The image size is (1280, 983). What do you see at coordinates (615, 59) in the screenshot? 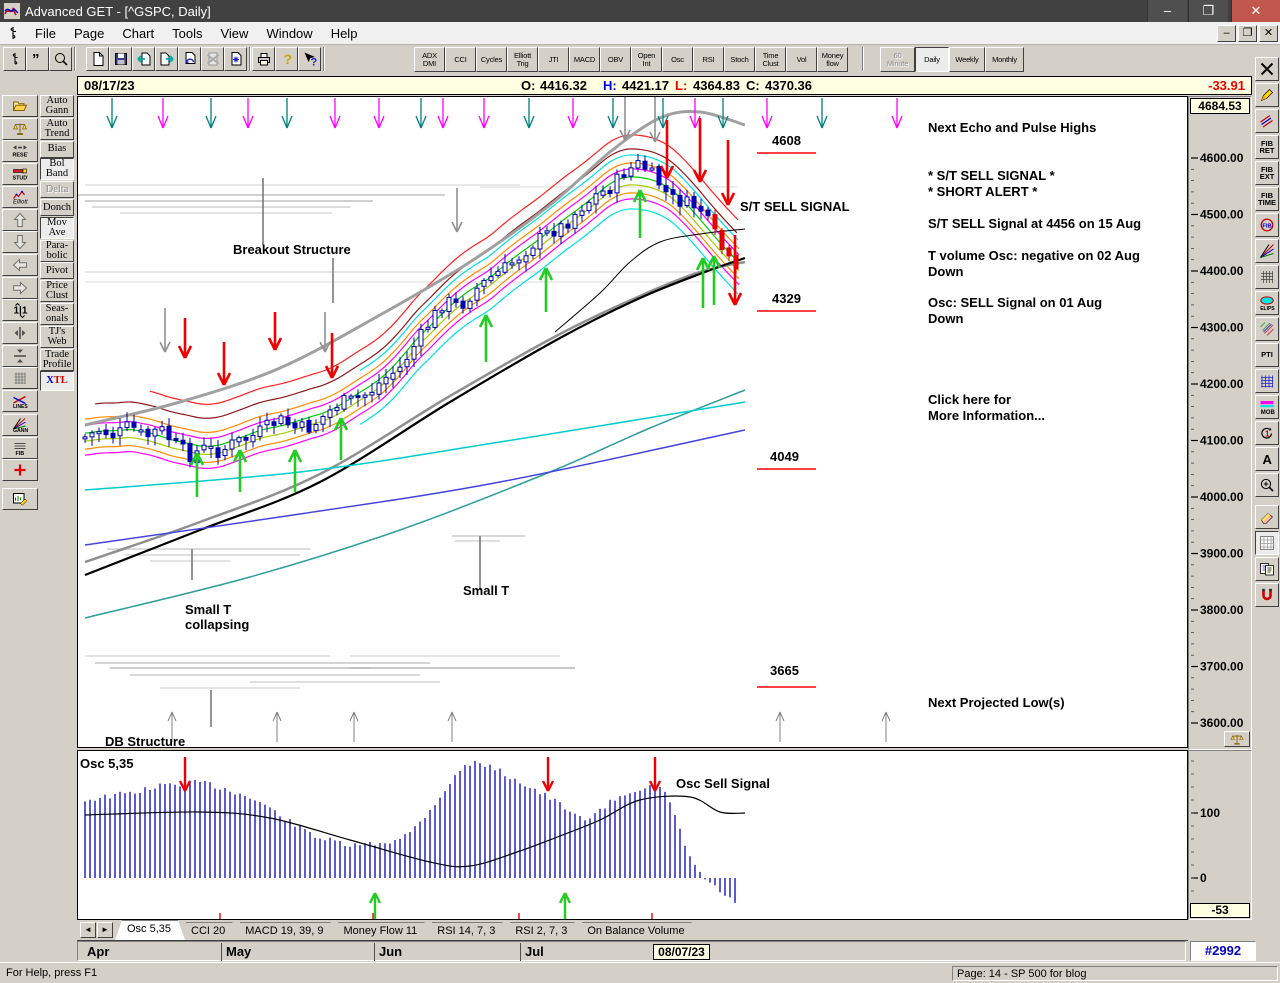
I see `indicator-obv: OBV` at bounding box center [615, 59].